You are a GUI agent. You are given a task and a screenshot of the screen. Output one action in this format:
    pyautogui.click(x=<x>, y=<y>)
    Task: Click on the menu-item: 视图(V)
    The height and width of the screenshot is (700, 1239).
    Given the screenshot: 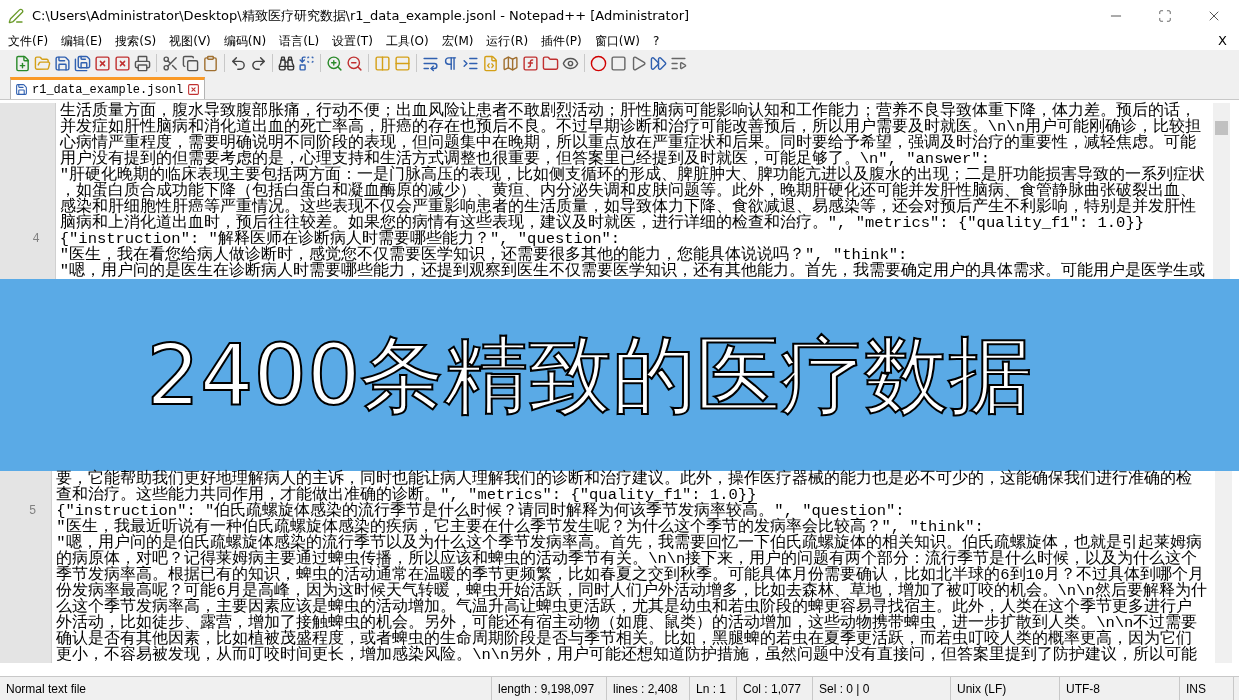 What is the action you would take?
    pyautogui.click(x=190, y=41)
    